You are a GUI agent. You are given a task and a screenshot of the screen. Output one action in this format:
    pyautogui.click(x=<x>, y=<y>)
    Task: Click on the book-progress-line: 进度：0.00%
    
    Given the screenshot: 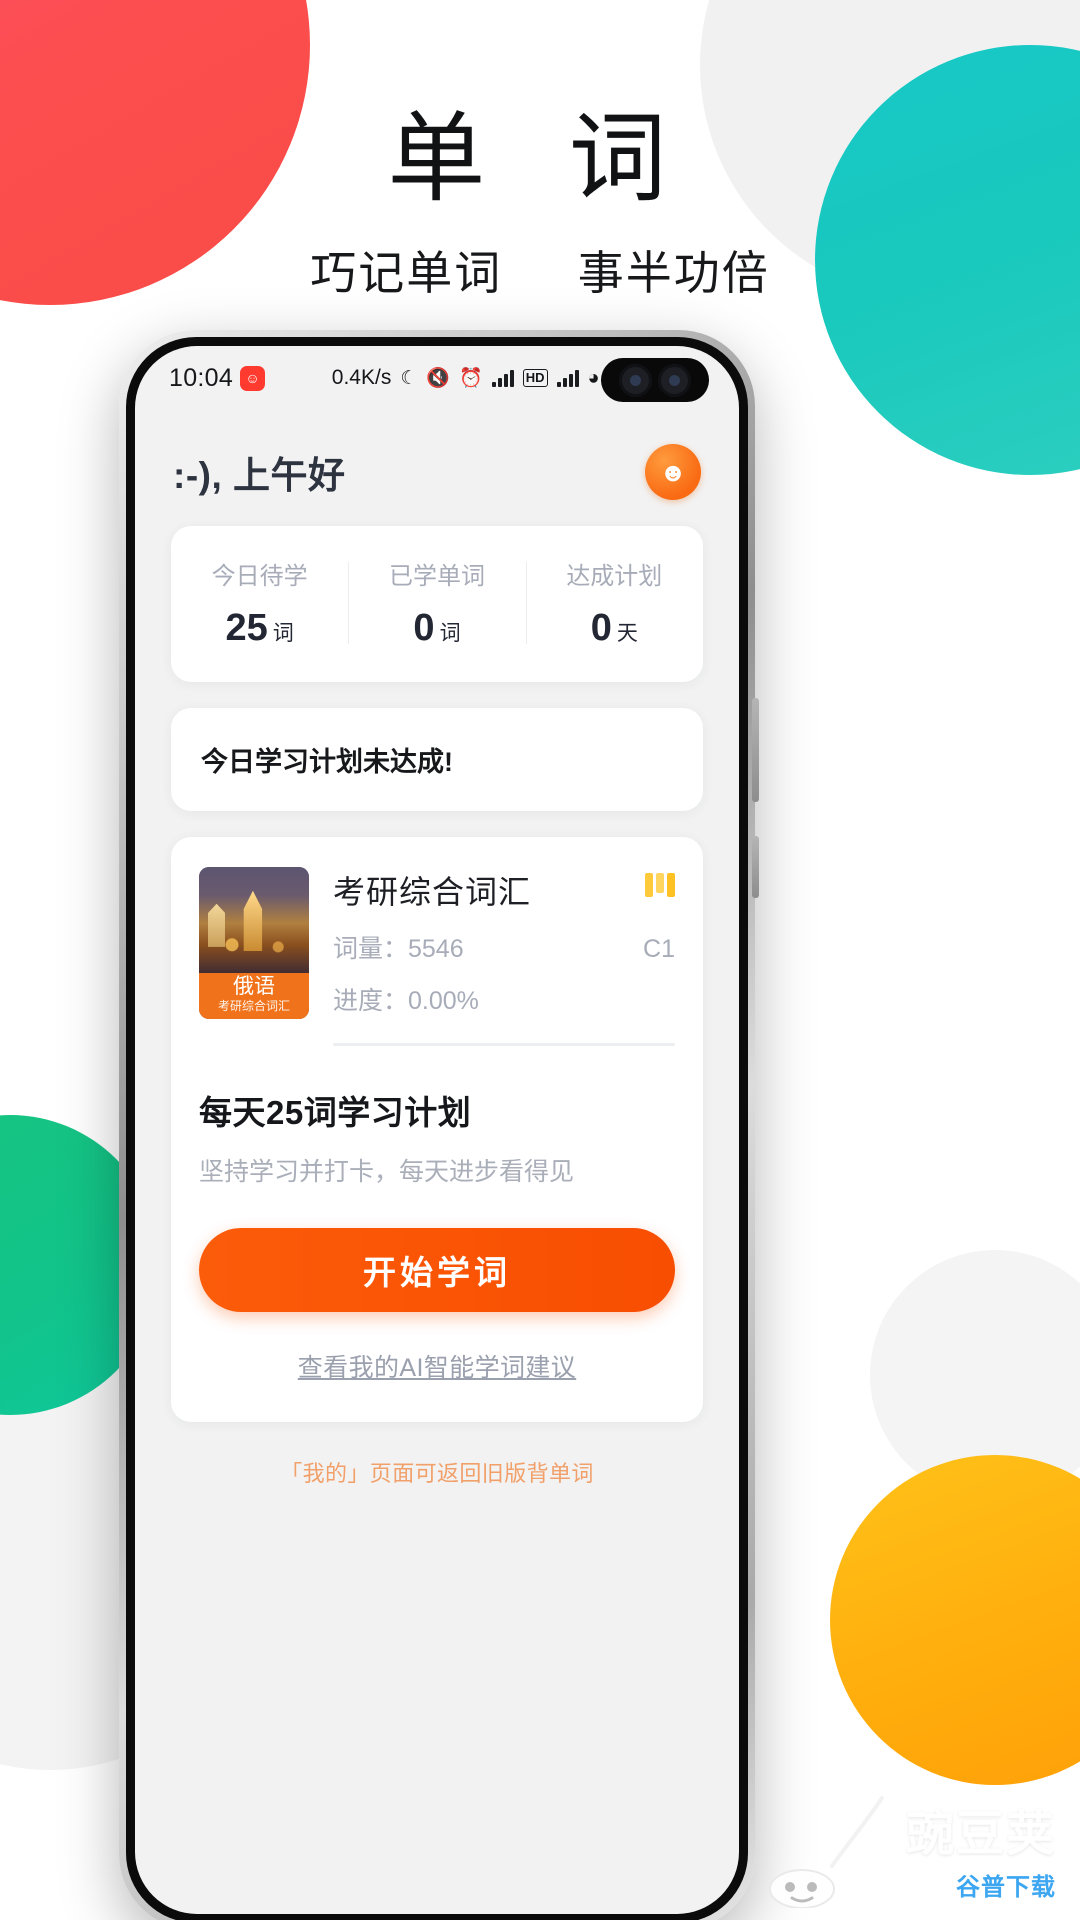 What is the action you would take?
    pyautogui.click(x=504, y=999)
    